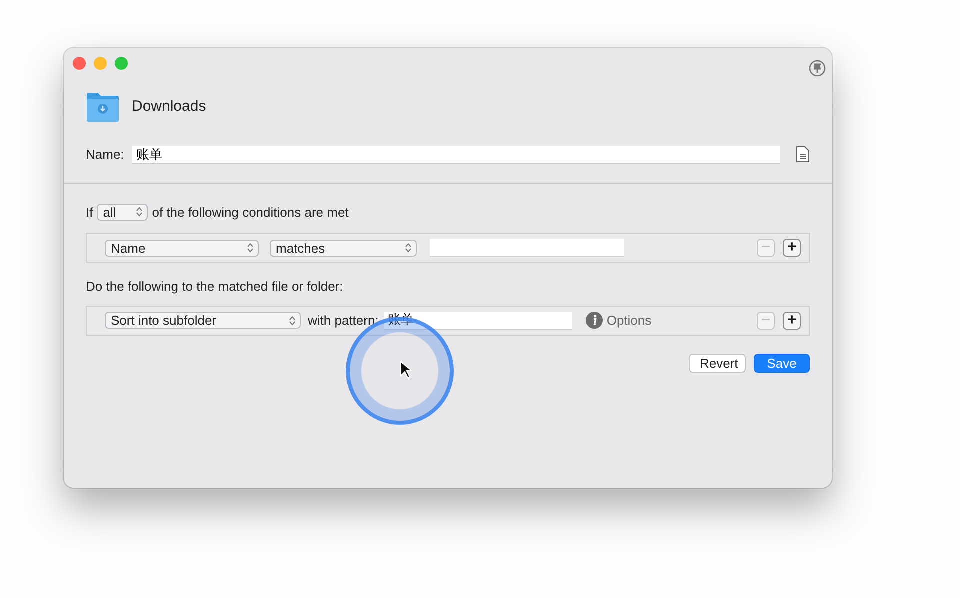 This screenshot has height=598, width=960. I want to click on pattern-label: with pattern:, so click(343, 321).